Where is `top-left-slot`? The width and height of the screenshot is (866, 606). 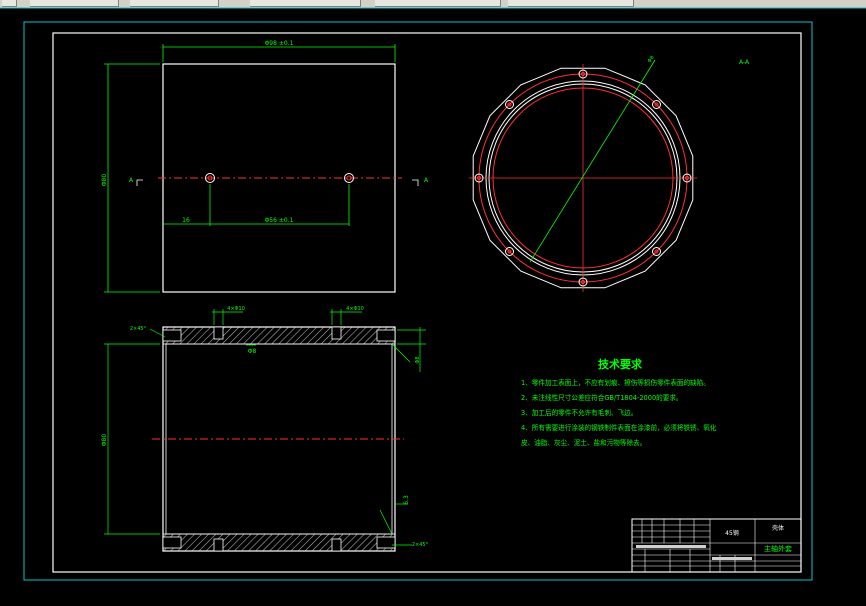 top-left-slot is located at coordinates (172, 335).